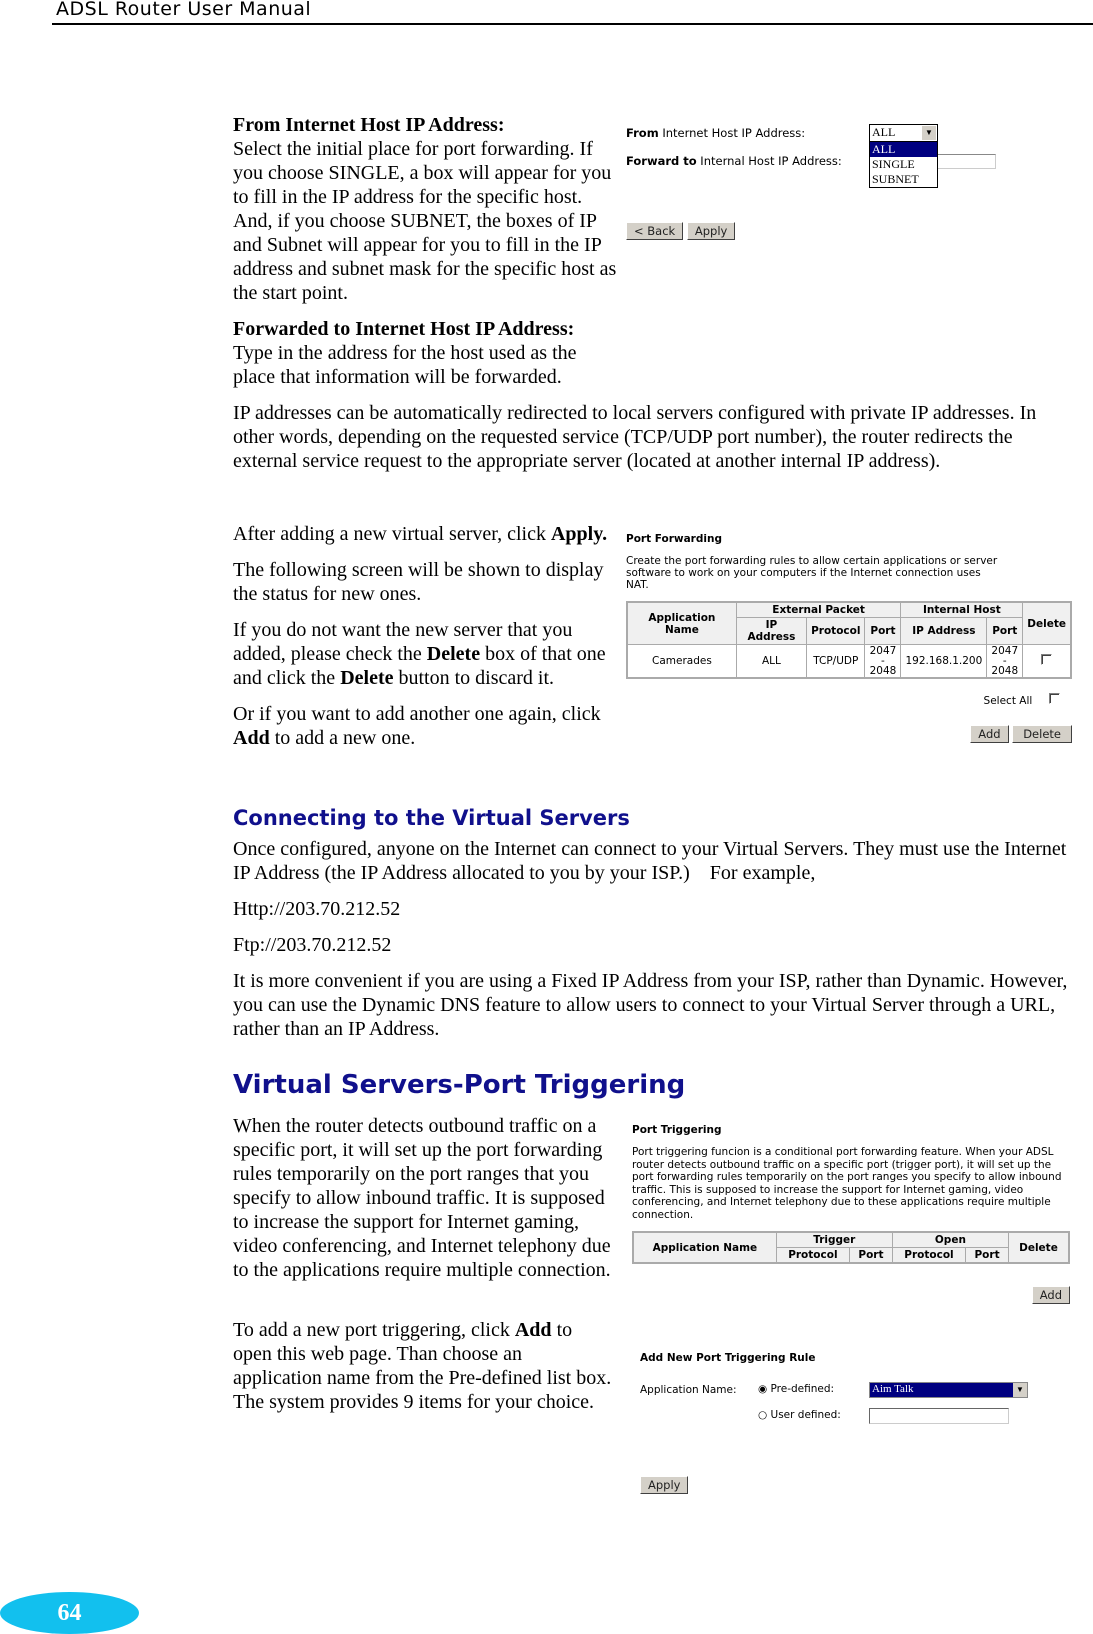  Describe the element at coordinates (884, 132) in the screenshot. I see `select-value: ALL` at that location.